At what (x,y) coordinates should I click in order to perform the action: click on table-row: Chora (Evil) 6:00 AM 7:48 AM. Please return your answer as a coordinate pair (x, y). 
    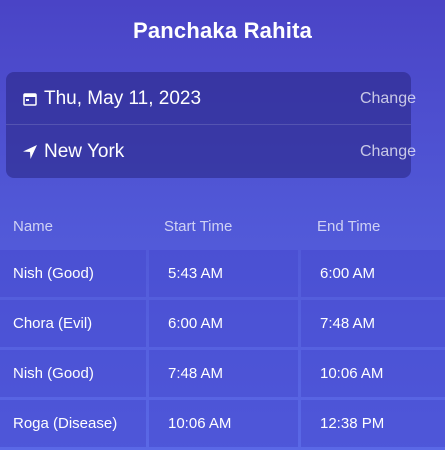
    Looking at the image, I should click on (222, 323).